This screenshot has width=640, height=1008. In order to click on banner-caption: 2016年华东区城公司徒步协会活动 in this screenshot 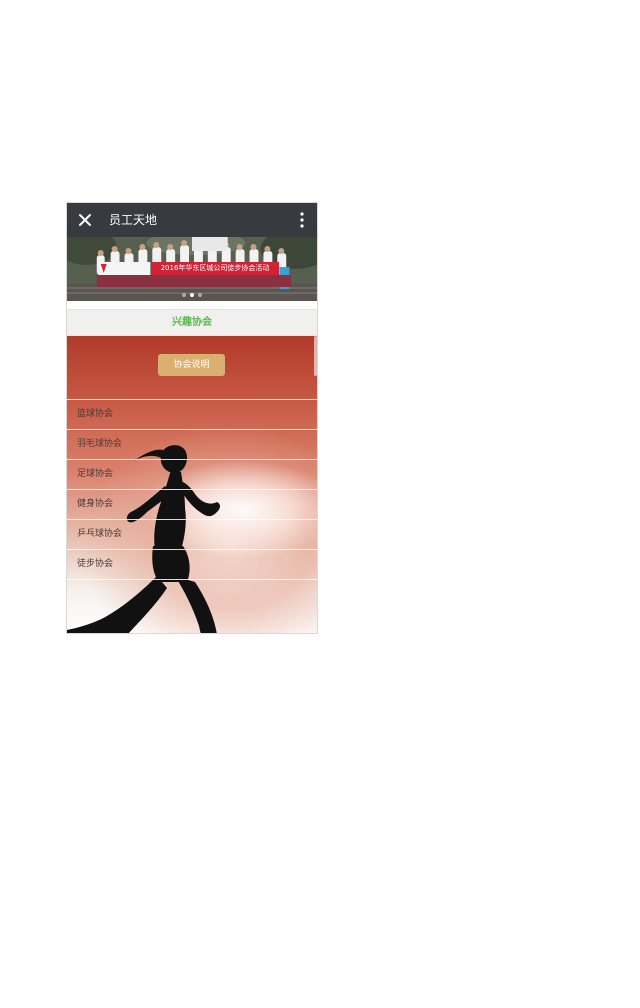, I will do `click(215, 268)`.